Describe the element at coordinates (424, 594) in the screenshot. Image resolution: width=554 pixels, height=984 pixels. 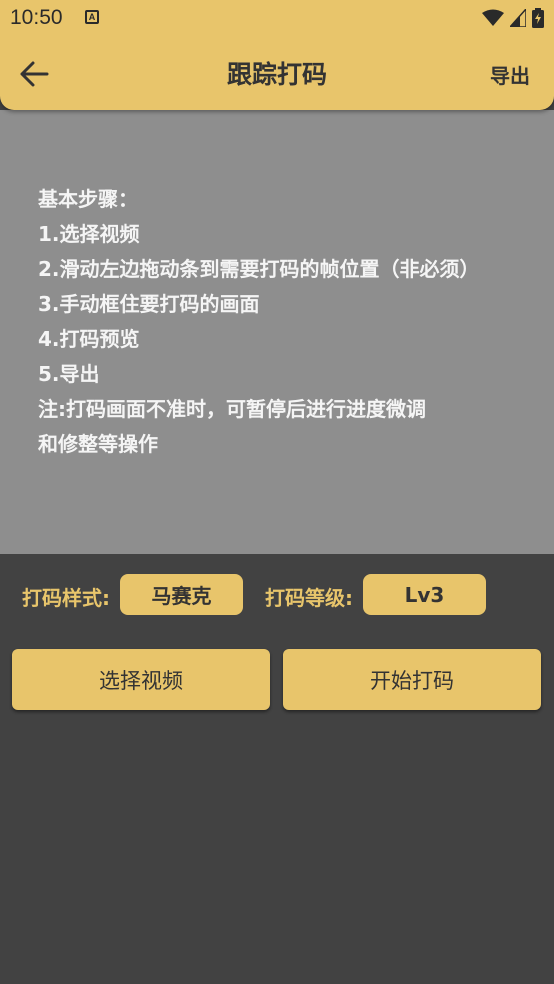
I see `mosaic-level-selector: Lv3` at that location.